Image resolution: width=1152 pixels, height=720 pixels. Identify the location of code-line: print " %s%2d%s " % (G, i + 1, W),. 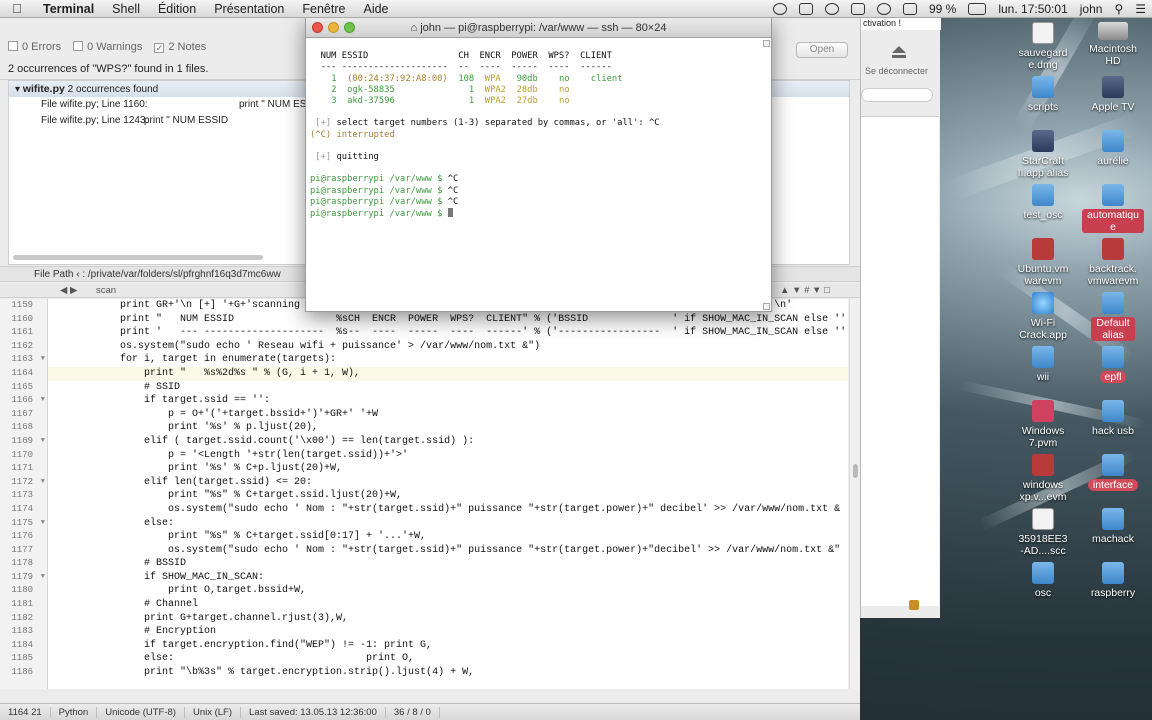
(448, 373).